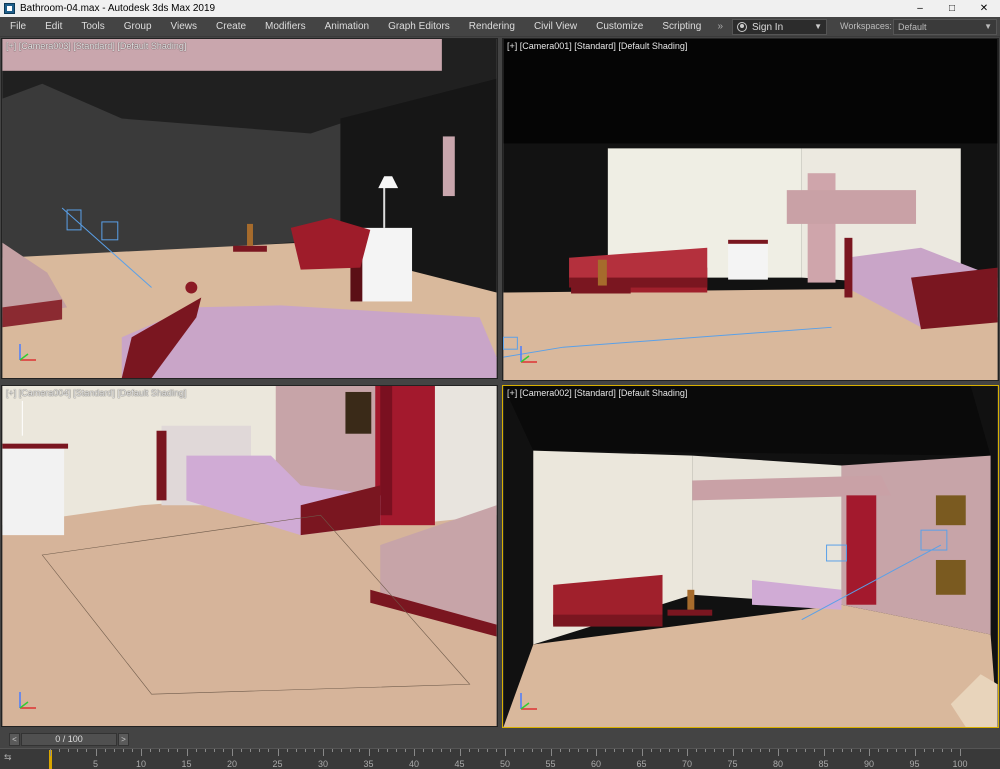 The image size is (1000, 769). Describe the element at coordinates (92, 26) in the screenshot. I see `menu-tools: Tools` at that location.